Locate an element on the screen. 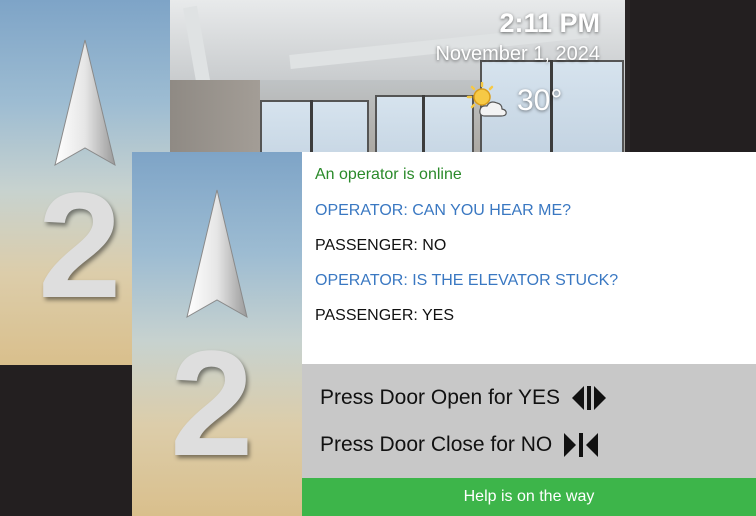  chat-message: An operator is online is located at coordinates (388, 174).